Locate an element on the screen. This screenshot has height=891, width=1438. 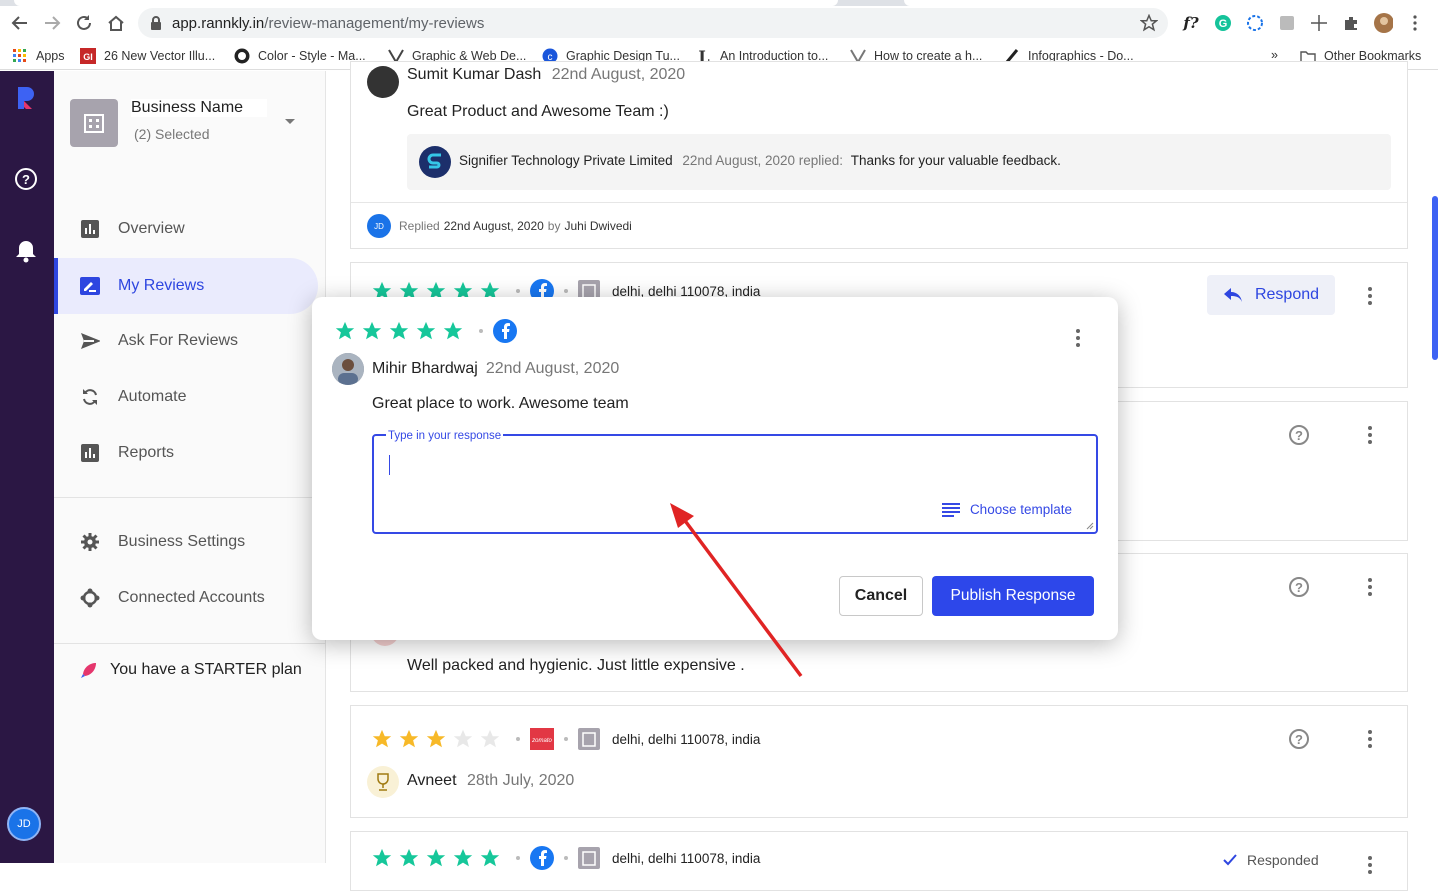
connected-icon is located at coordinates (90, 598).